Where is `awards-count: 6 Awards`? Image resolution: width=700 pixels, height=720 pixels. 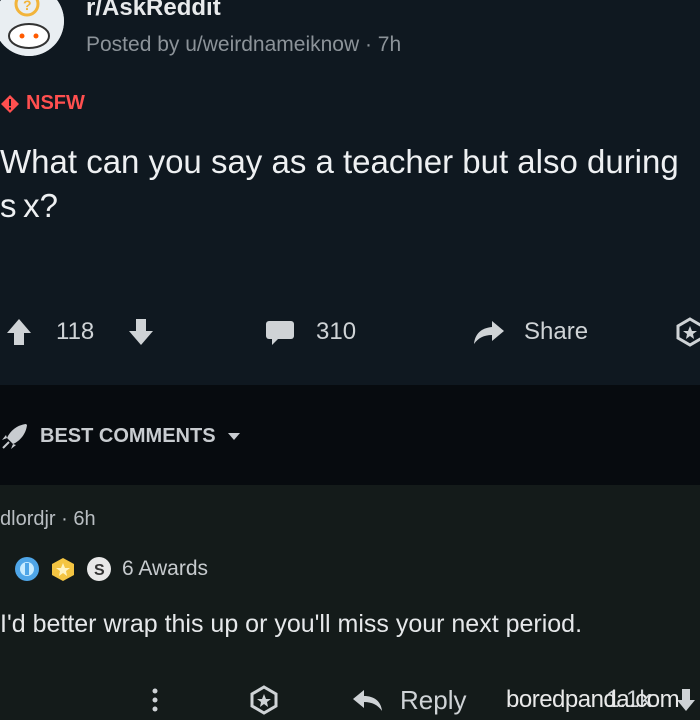
awards-count: 6 Awards is located at coordinates (165, 568).